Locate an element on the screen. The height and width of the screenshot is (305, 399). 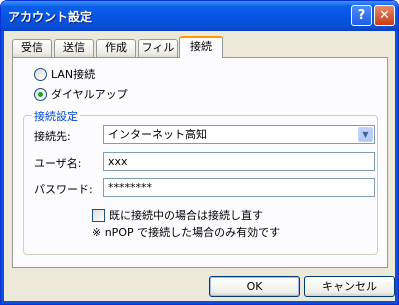
close-icon: ✕ is located at coordinates (384, 15).